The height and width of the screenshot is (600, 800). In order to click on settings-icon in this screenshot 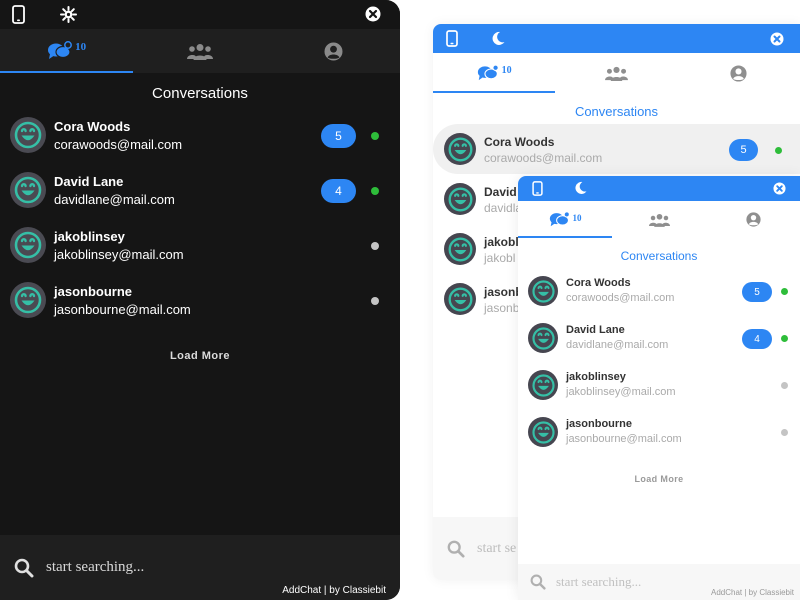, I will do `click(68, 14)`.